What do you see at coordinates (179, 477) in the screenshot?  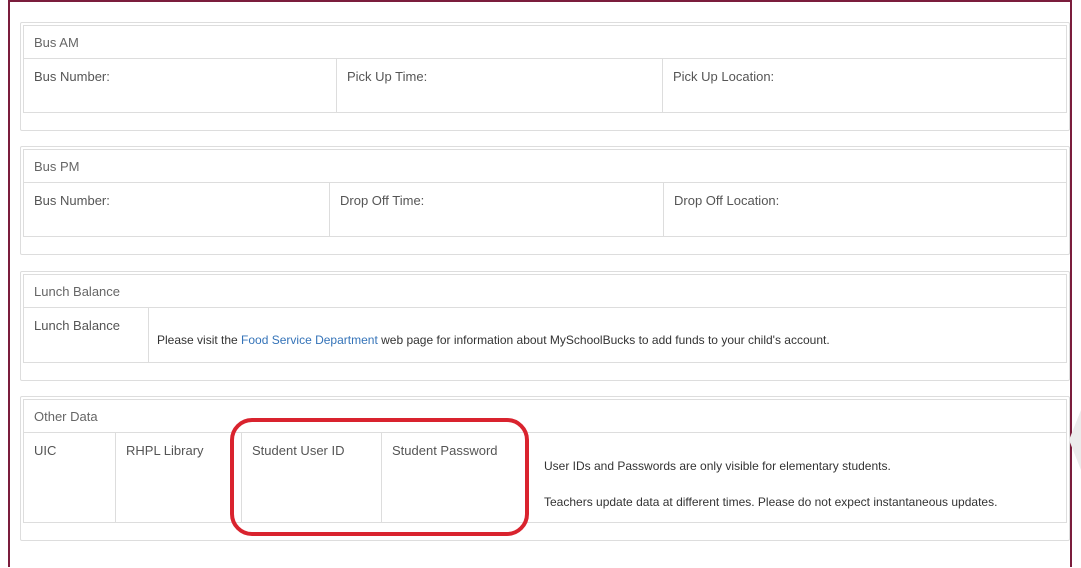 I see `rhpl-library-cell: RHPL Library` at bounding box center [179, 477].